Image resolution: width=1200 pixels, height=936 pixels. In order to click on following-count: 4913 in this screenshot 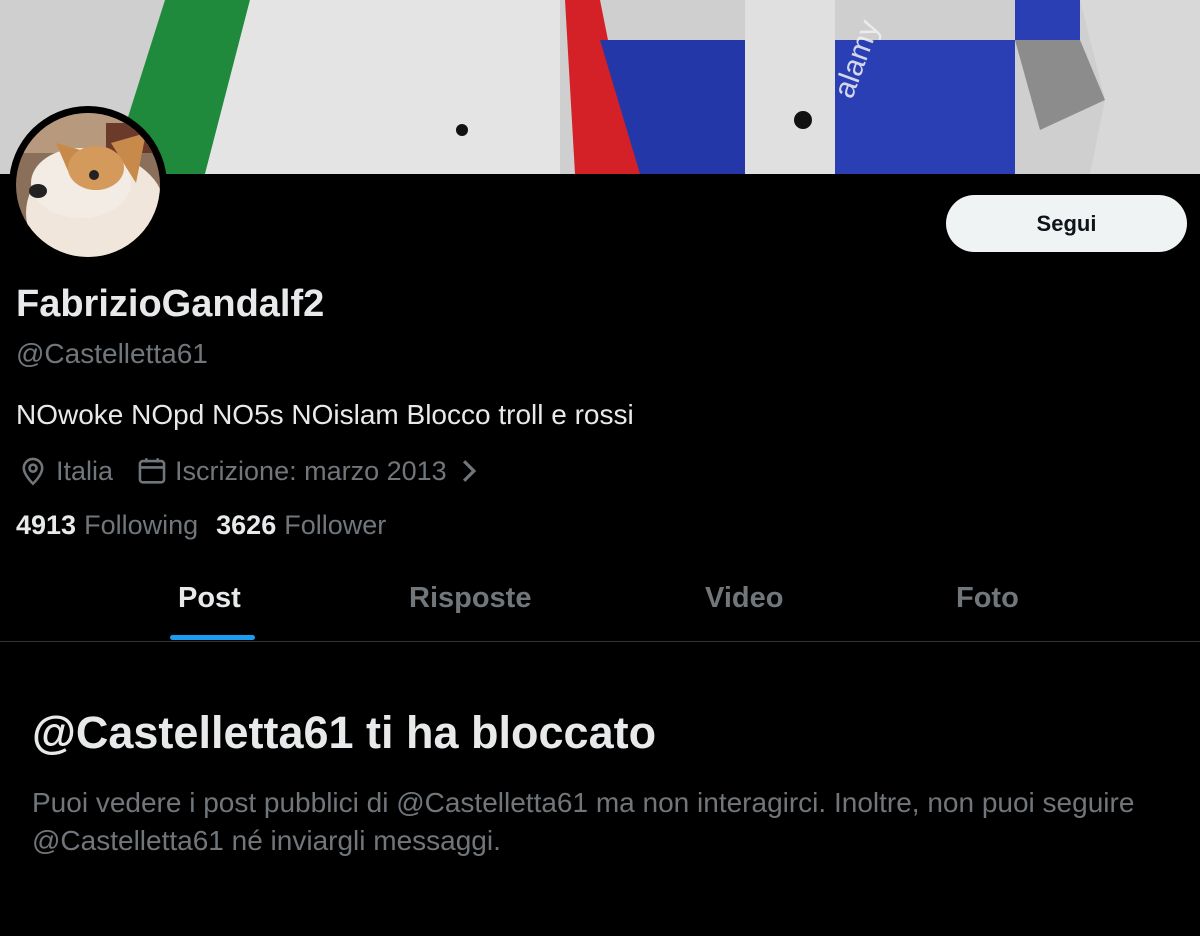, I will do `click(46, 525)`.